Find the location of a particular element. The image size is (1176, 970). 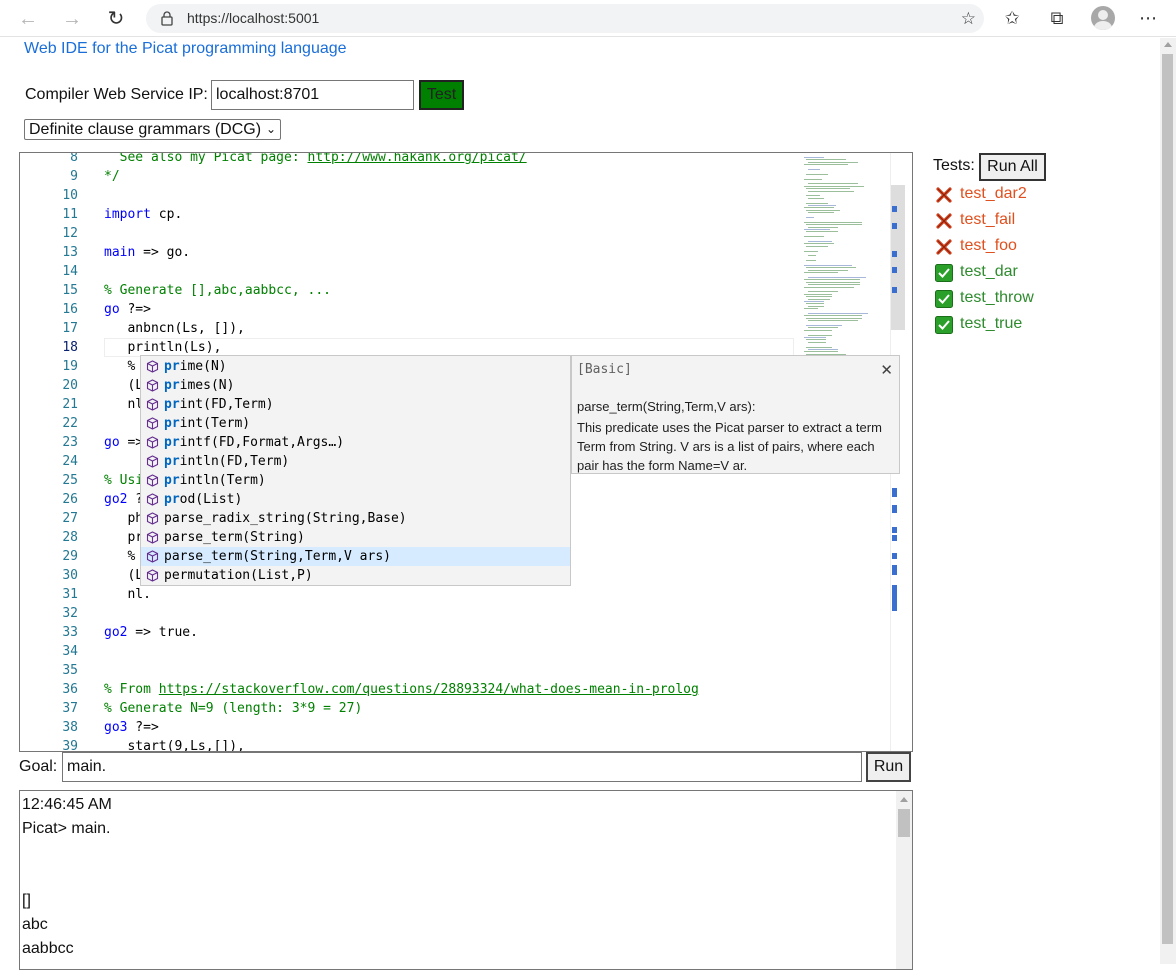

suggest-item: printf(FD,Format,Args…) is located at coordinates (355, 442).